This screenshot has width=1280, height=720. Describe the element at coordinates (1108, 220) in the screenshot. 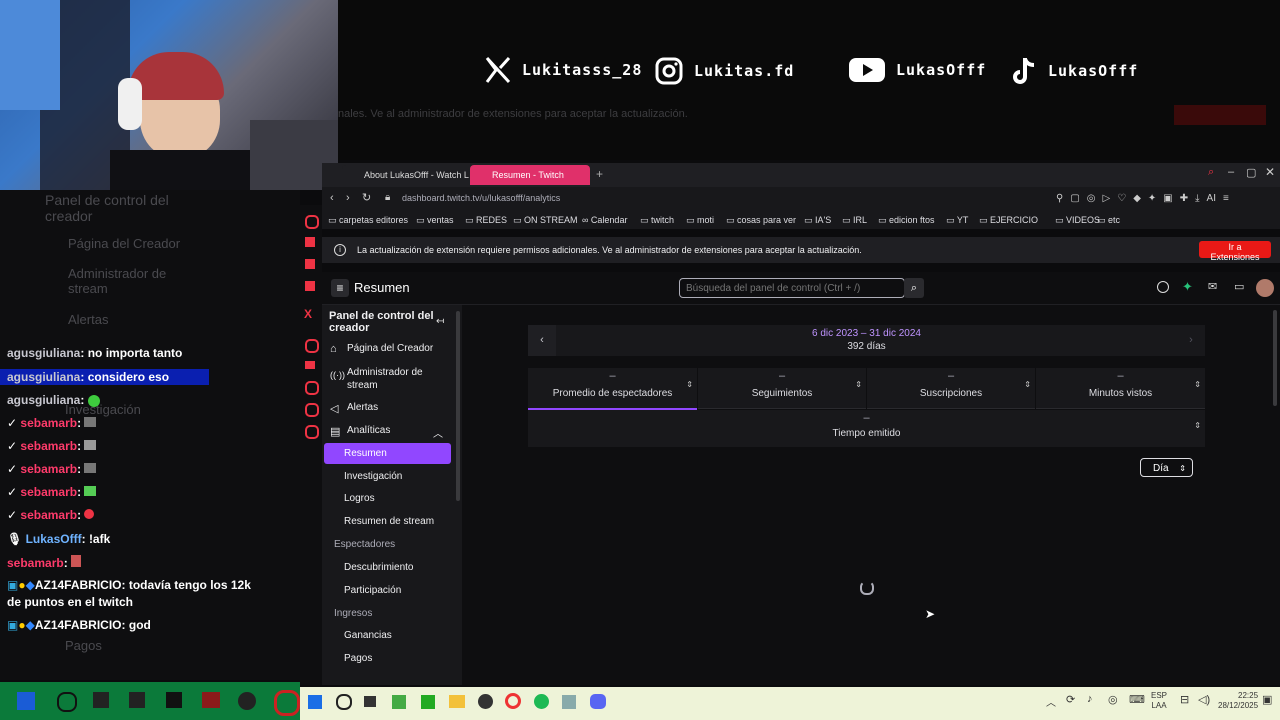

I see `bookmark-item: ▭ etc` at that location.